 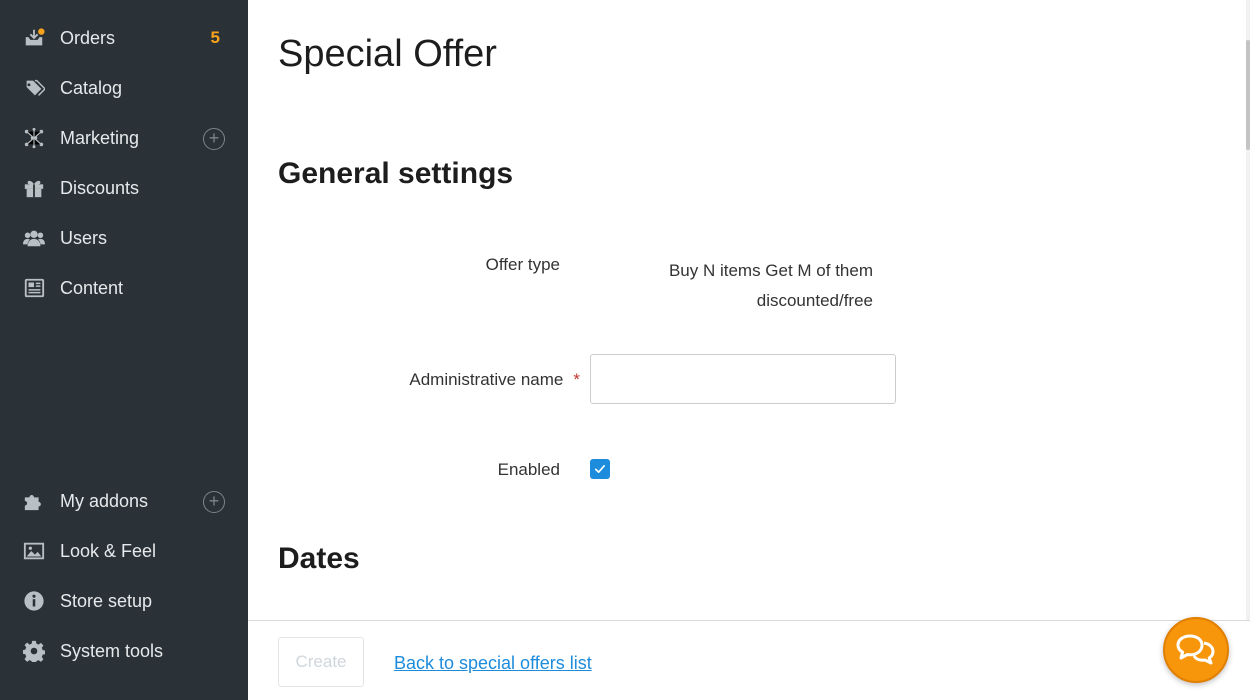 I want to click on tags-icon, so click(x=34, y=88).